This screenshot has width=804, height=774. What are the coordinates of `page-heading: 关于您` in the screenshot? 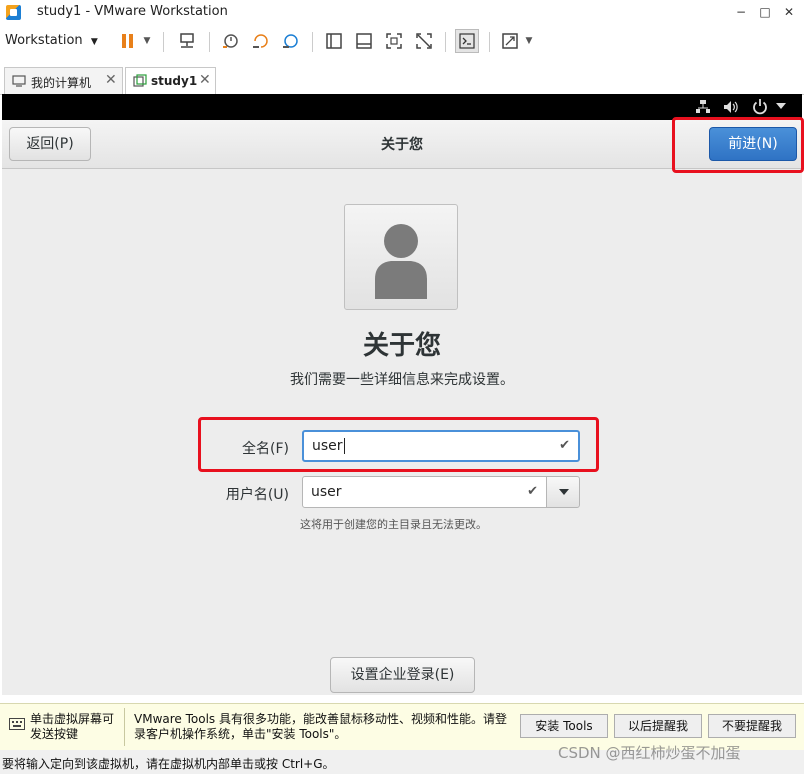 It's located at (401, 346).